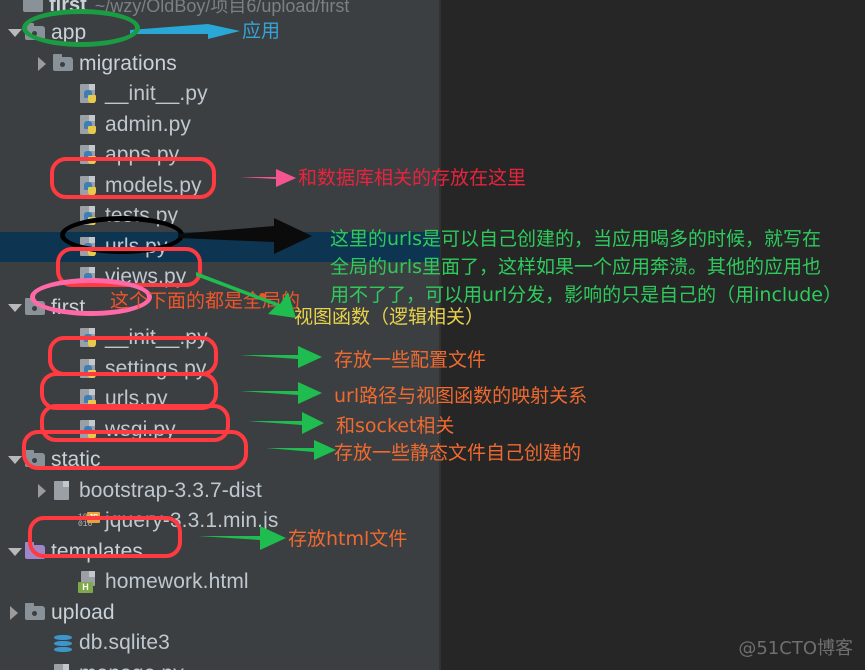 This screenshot has width=865, height=670. What do you see at coordinates (220, 64) in the screenshot?
I see `tree-row: migrations` at bounding box center [220, 64].